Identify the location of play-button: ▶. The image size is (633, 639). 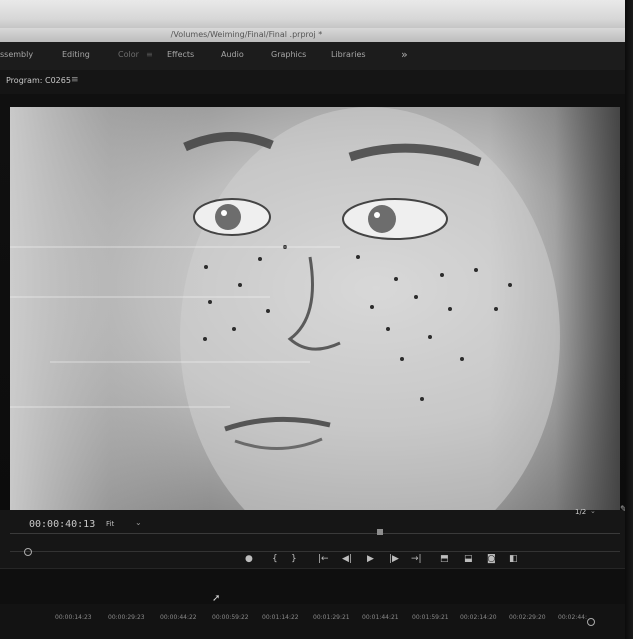
(370, 559).